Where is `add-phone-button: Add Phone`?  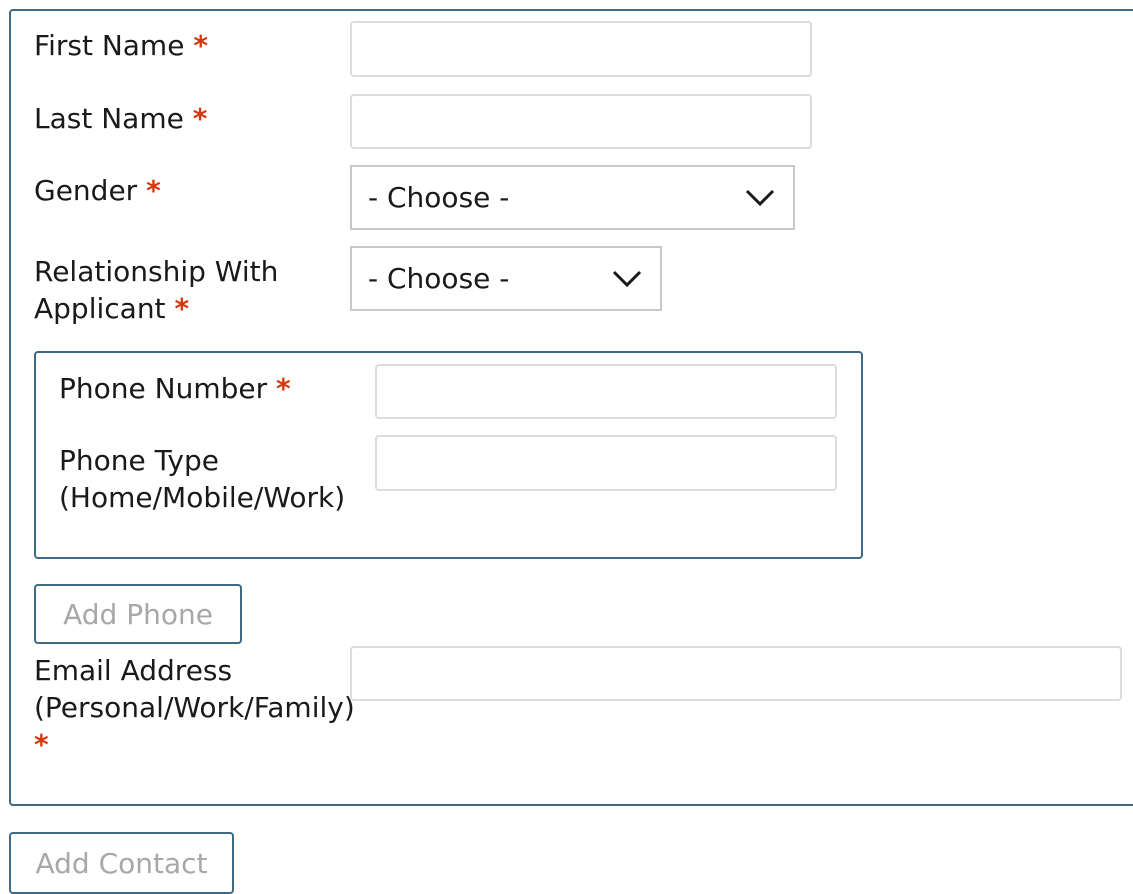
add-phone-button: Add Phone is located at coordinates (138, 614).